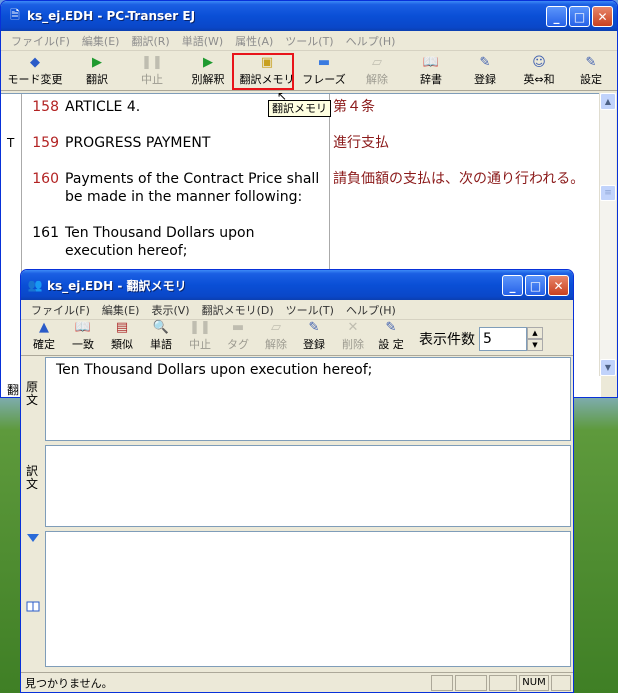 The width and height of the screenshot is (618, 693). Describe the element at coordinates (308, 486) in the screenshot. I see `target-pane` at that location.